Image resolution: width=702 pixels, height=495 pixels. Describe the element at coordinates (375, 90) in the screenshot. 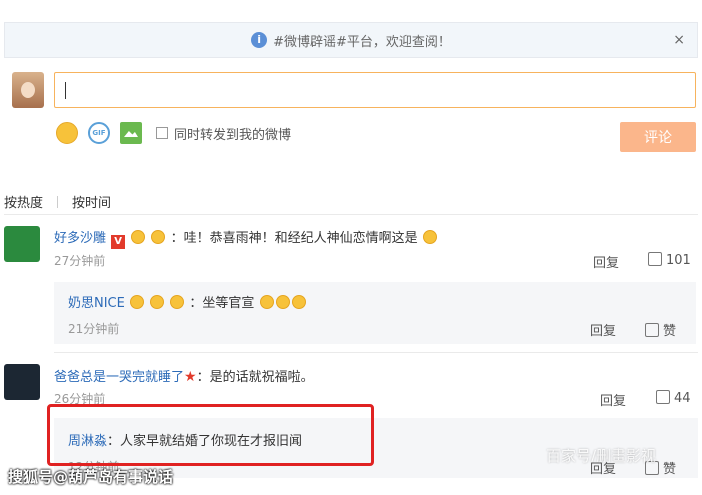

I see `comment-input` at that location.